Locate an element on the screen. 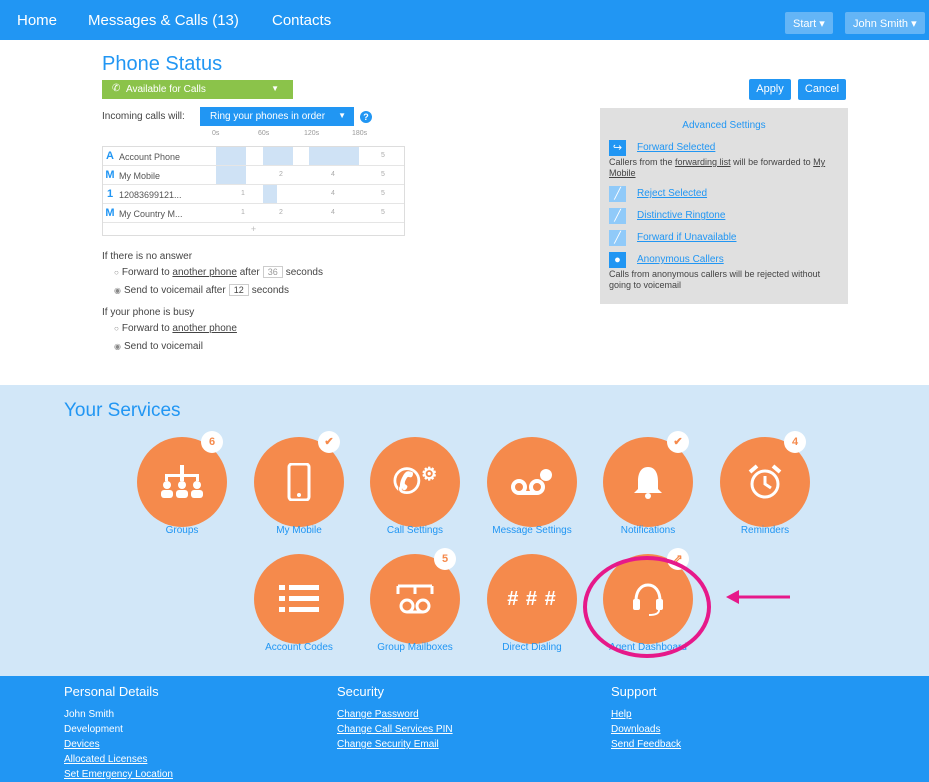  service-label: Reminders is located at coordinates (765, 530).